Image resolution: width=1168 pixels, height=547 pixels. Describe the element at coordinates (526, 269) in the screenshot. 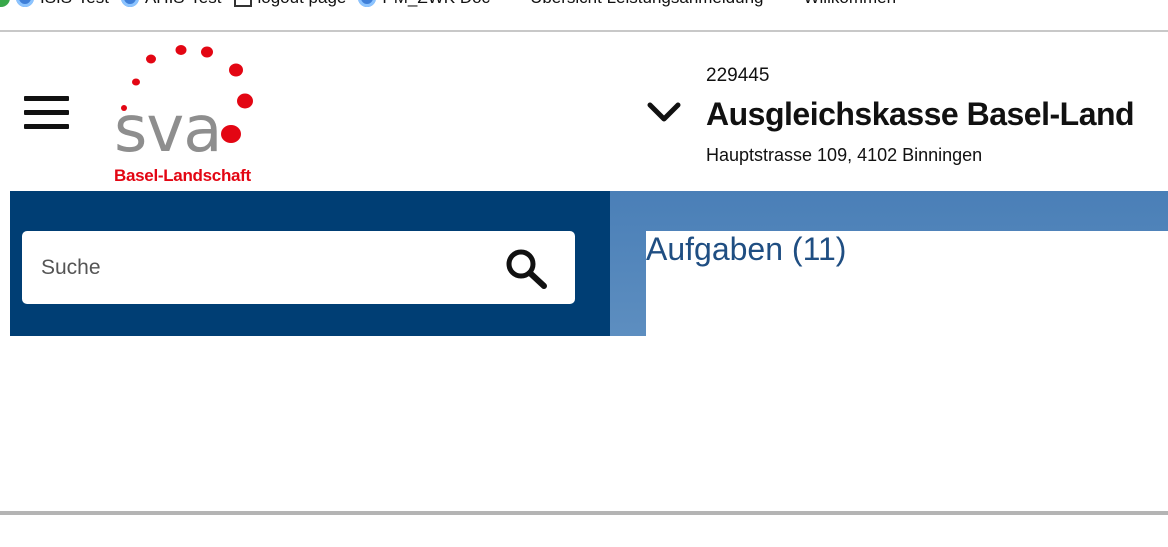

I see `search-icon` at that location.